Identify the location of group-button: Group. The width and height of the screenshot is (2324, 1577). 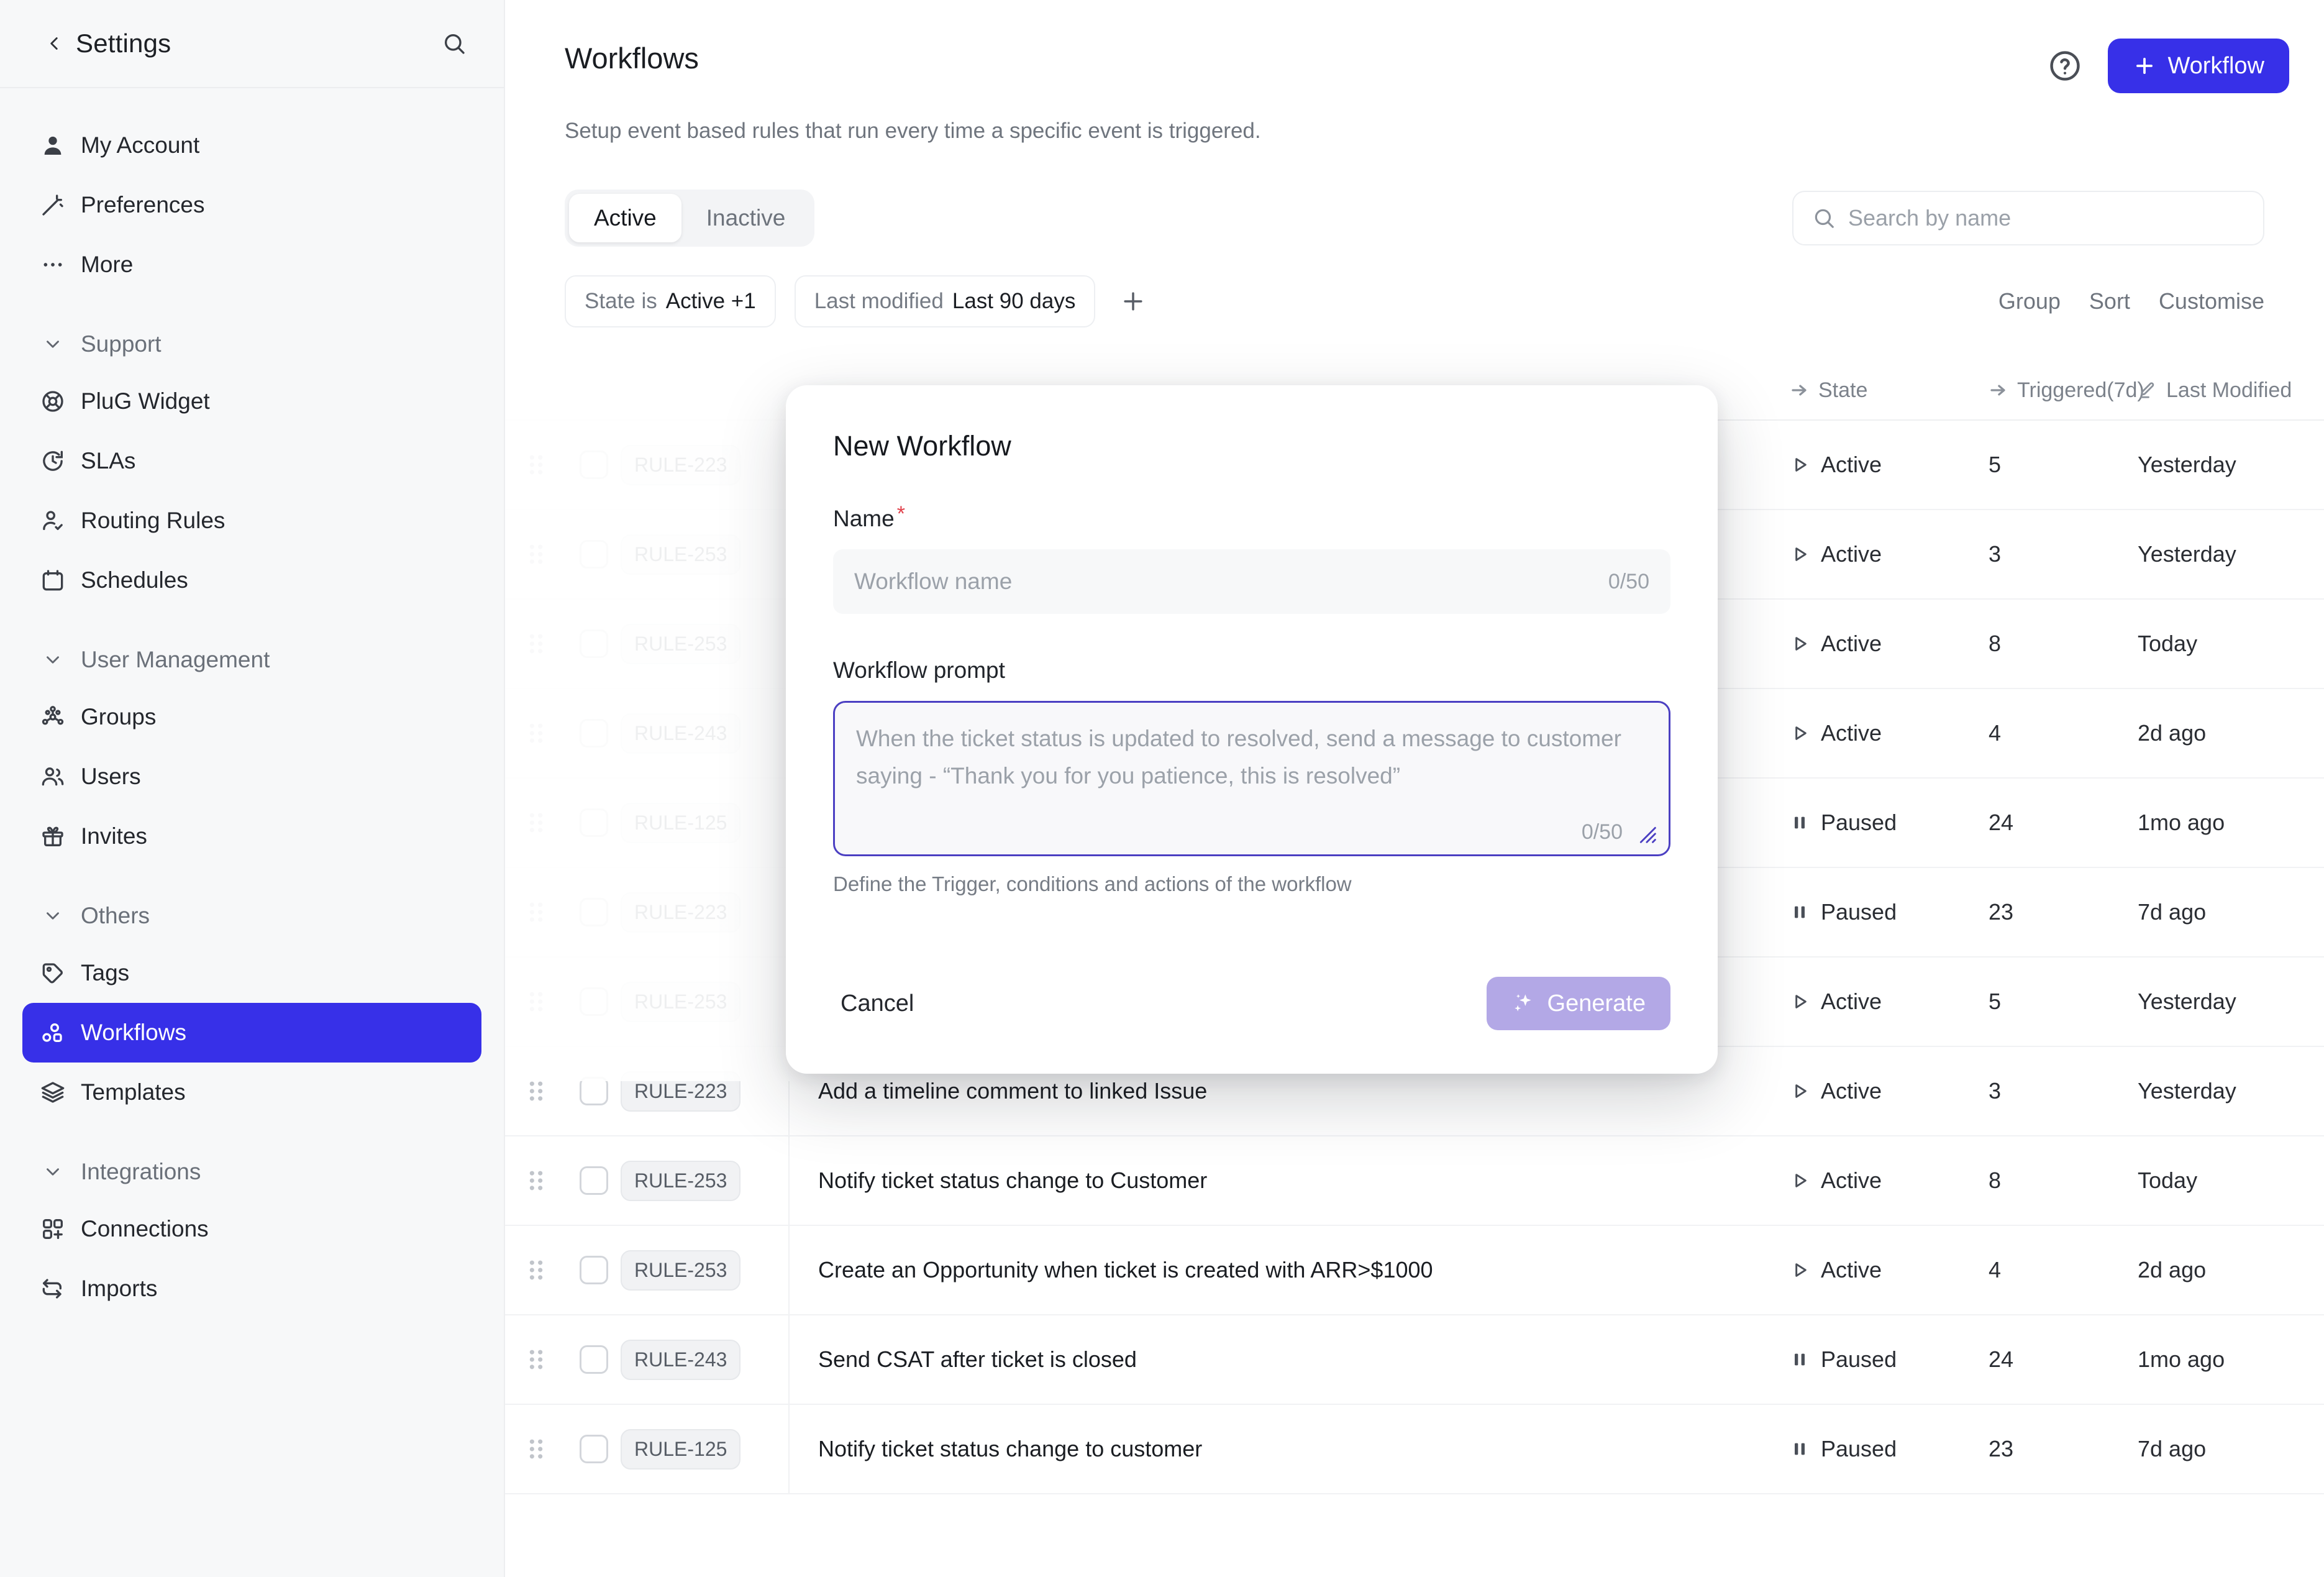
(2029, 301).